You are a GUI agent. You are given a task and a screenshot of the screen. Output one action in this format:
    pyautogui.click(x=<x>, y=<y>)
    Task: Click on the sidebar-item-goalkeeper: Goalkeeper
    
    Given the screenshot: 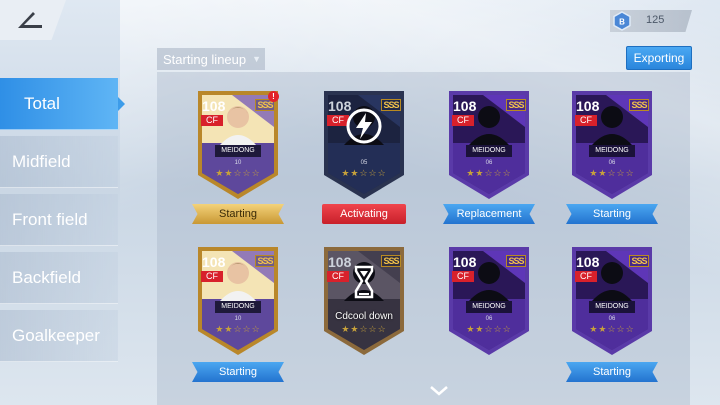 What is the action you would take?
    pyautogui.click(x=59, y=336)
    